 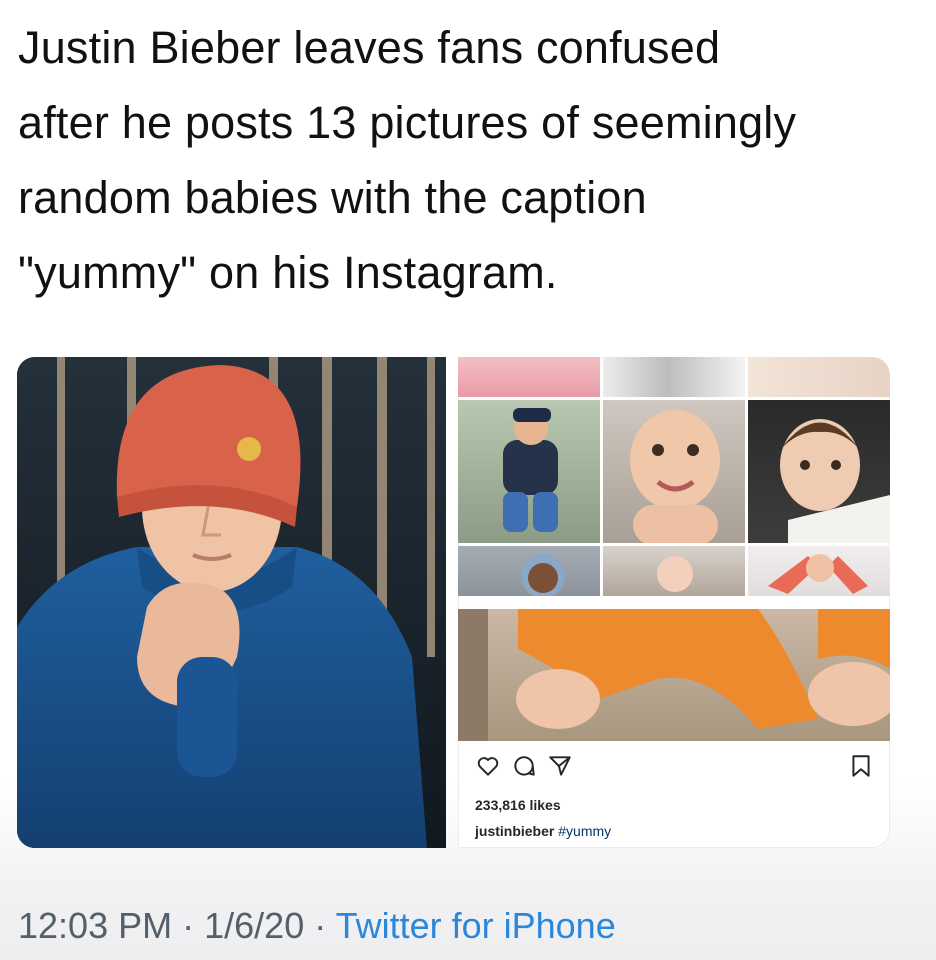 I want to click on tweet-meta: 12:03 PM · 1/6/20 · Twitter for iPhone, so click(x=317, y=926).